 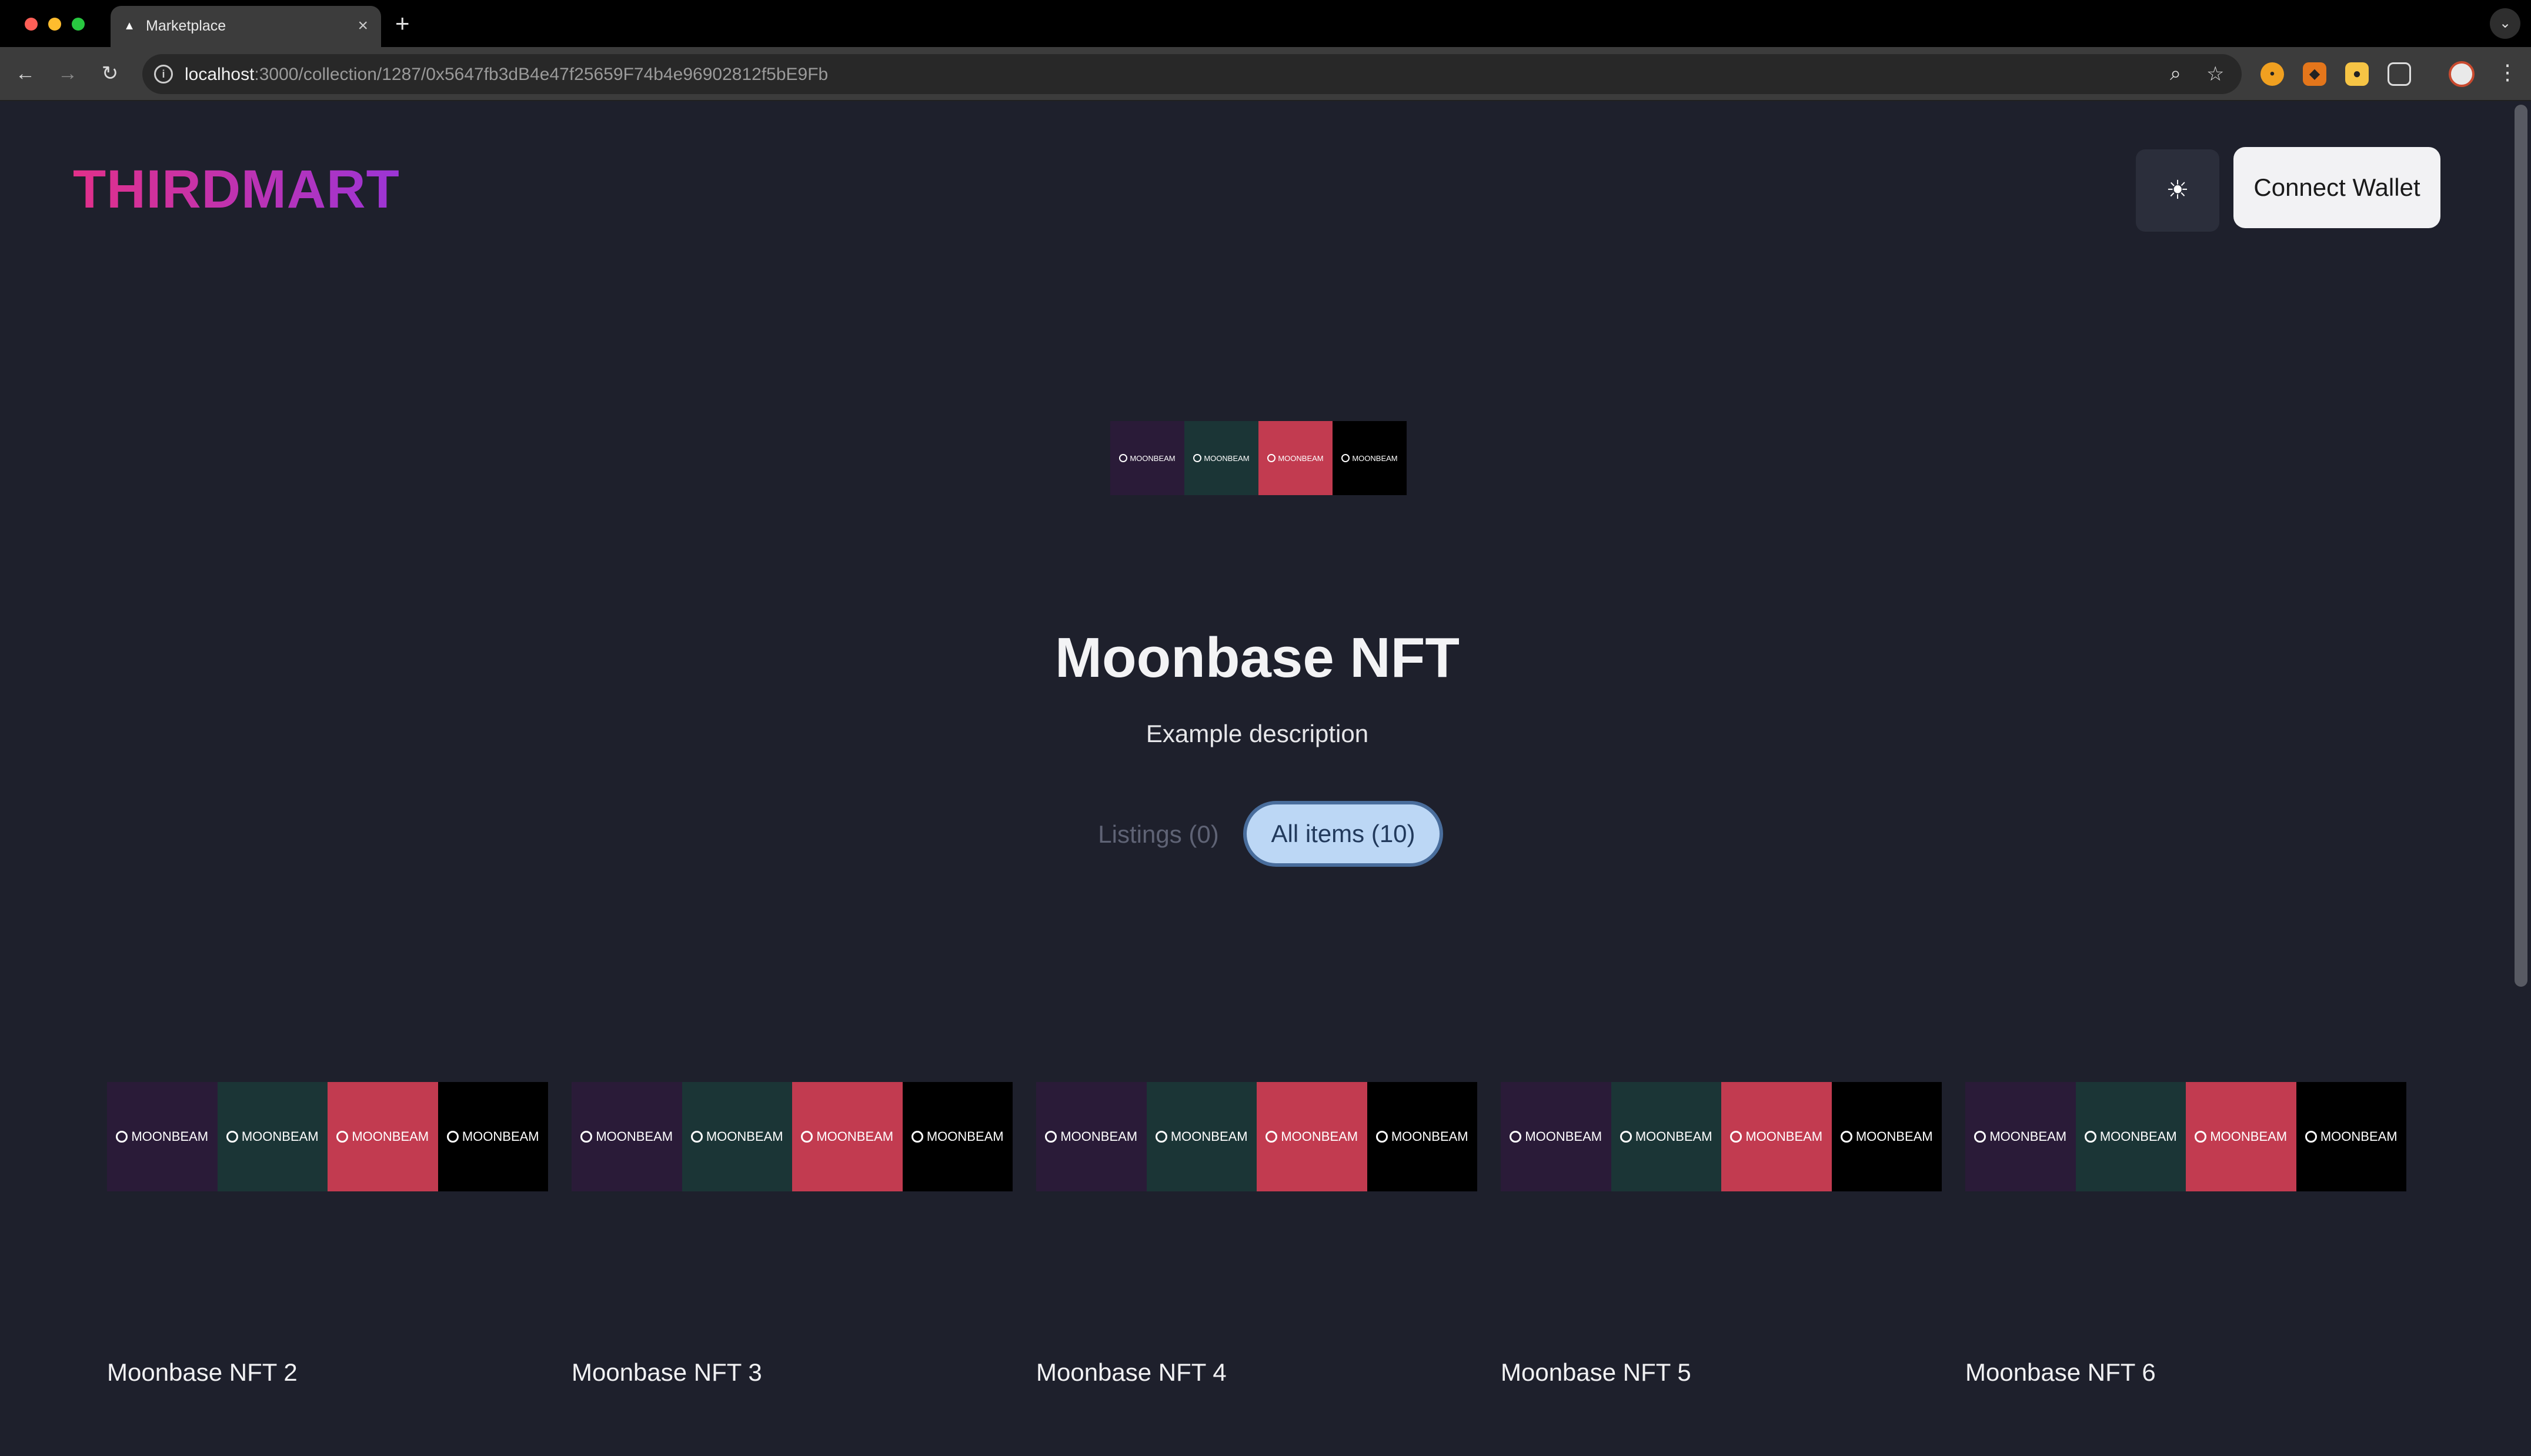 I want to click on close-icon: ×, so click(x=363, y=26).